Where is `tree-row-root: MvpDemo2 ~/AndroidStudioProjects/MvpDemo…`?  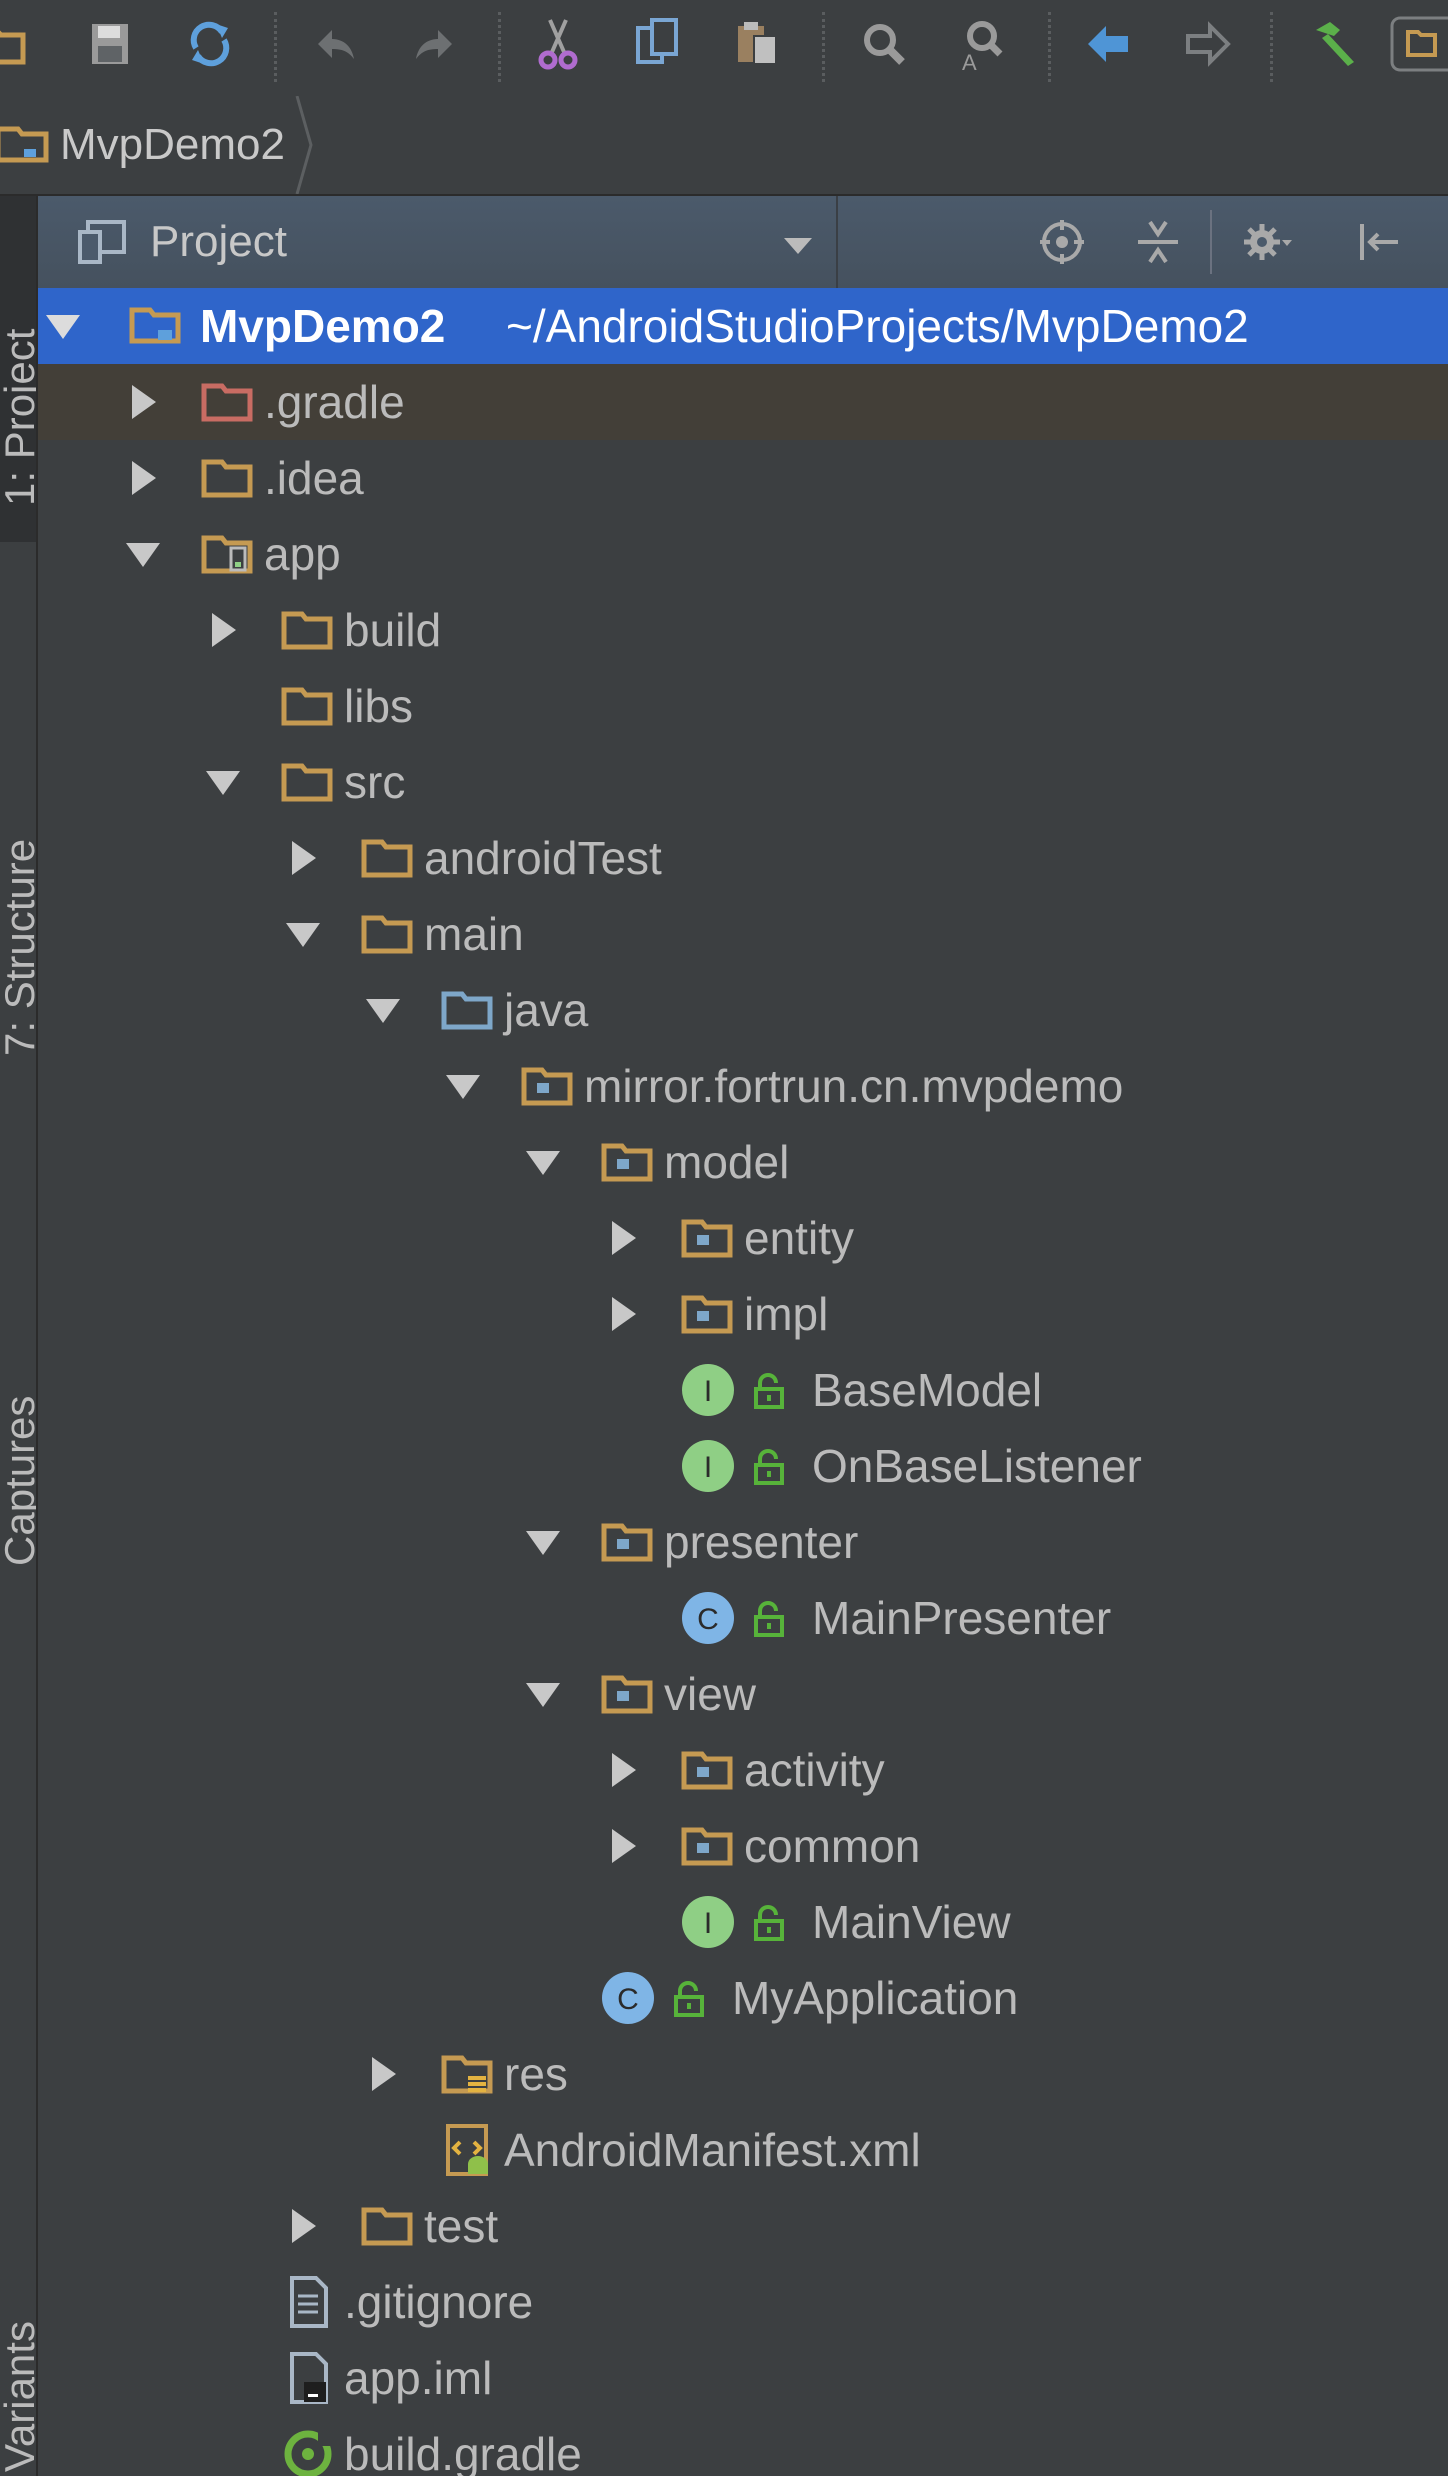 tree-row-root: MvpDemo2 ~/AndroidStudioProjects/MvpDemo… is located at coordinates (743, 326).